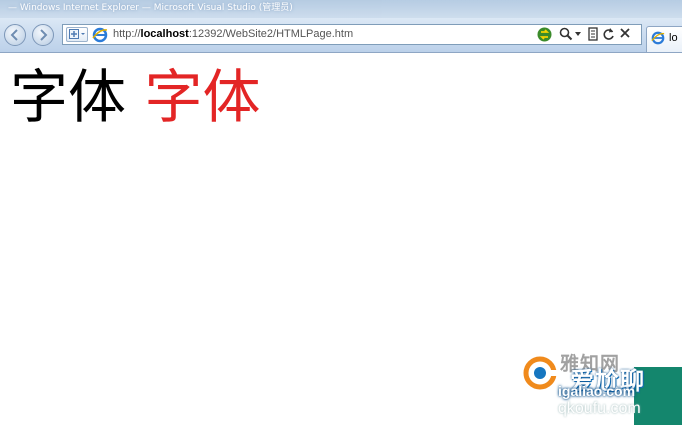 The width and height of the screenshot is (682, 425). I want to click on stop-icon, so click(625, 33).